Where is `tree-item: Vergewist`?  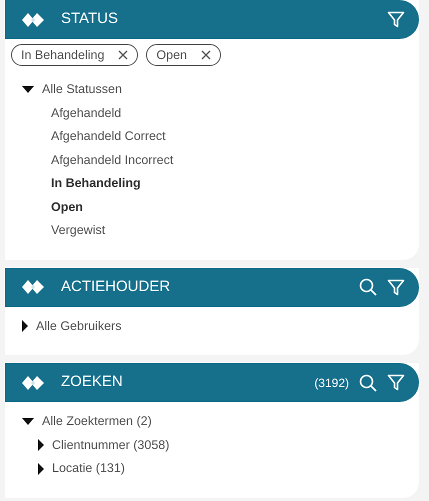 tree-item: Vergewist is located at coordinates (78, 230).